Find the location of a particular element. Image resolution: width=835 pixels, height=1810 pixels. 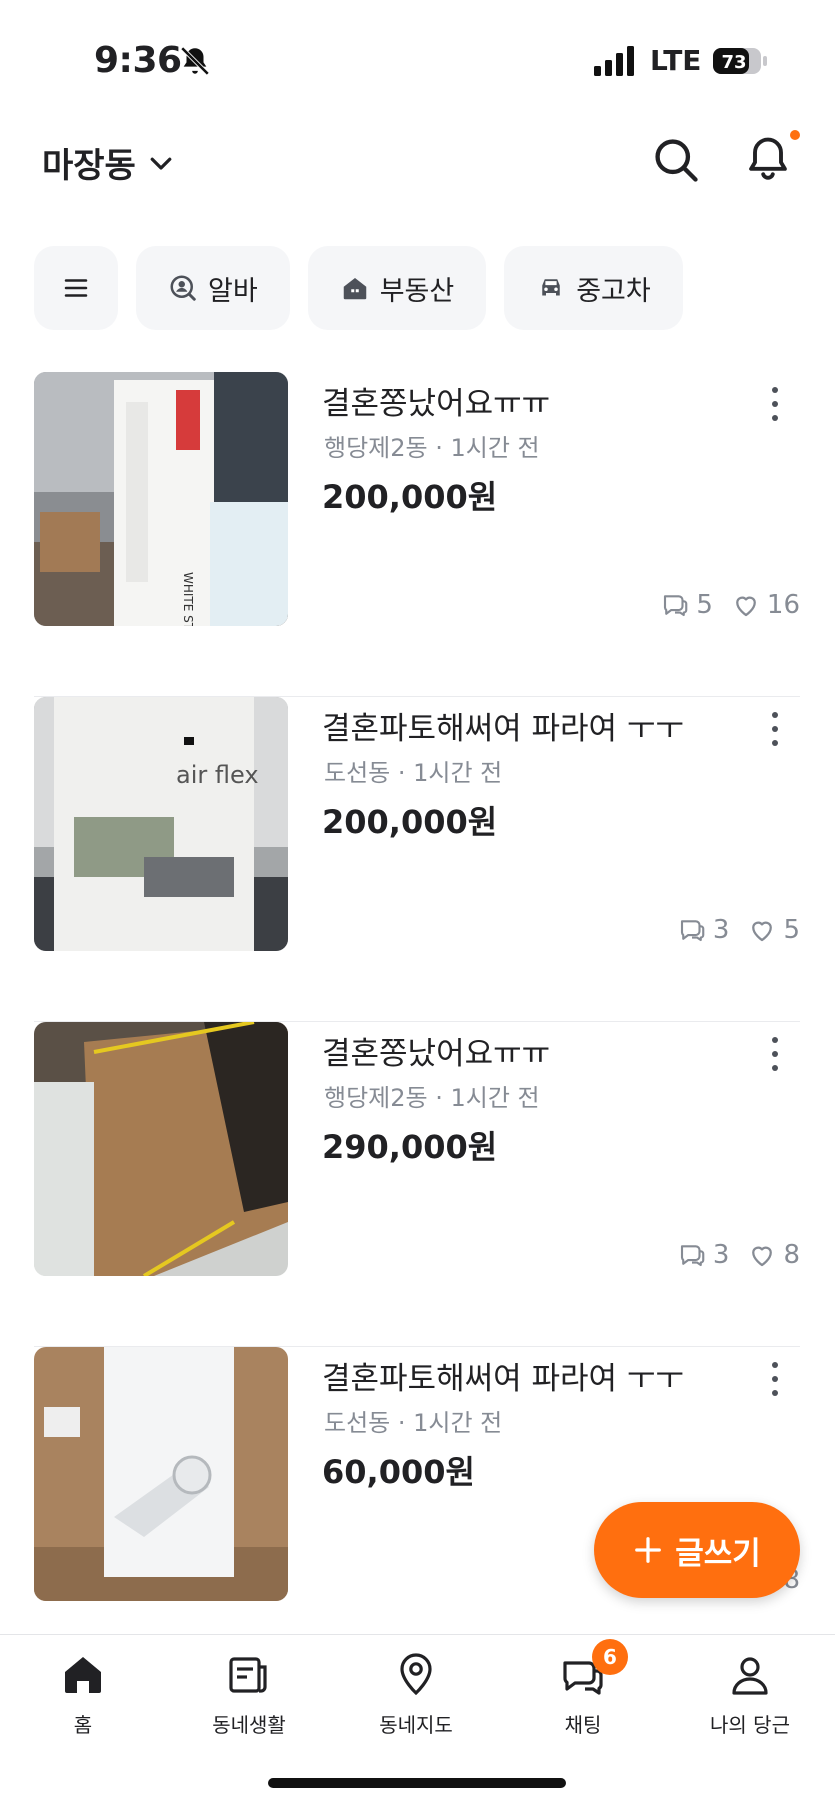

category-chips: 알바 부동산 중고차 is located at coordinates (358, 288).